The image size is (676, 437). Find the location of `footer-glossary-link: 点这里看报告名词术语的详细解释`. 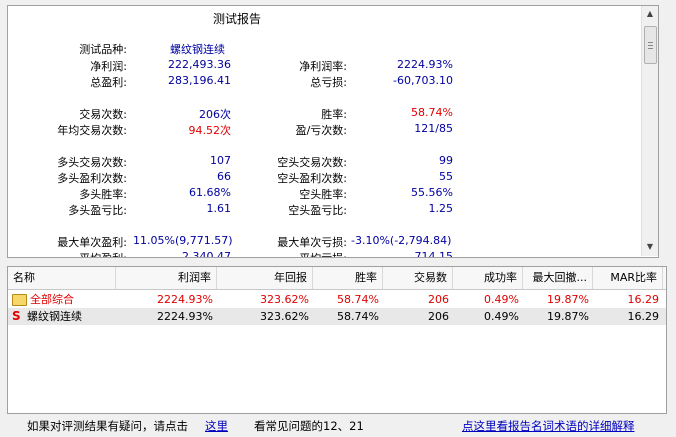

footer-glossary-link: 点这里看报告名词术语的详细解释 is located at coordinates (548, 426).